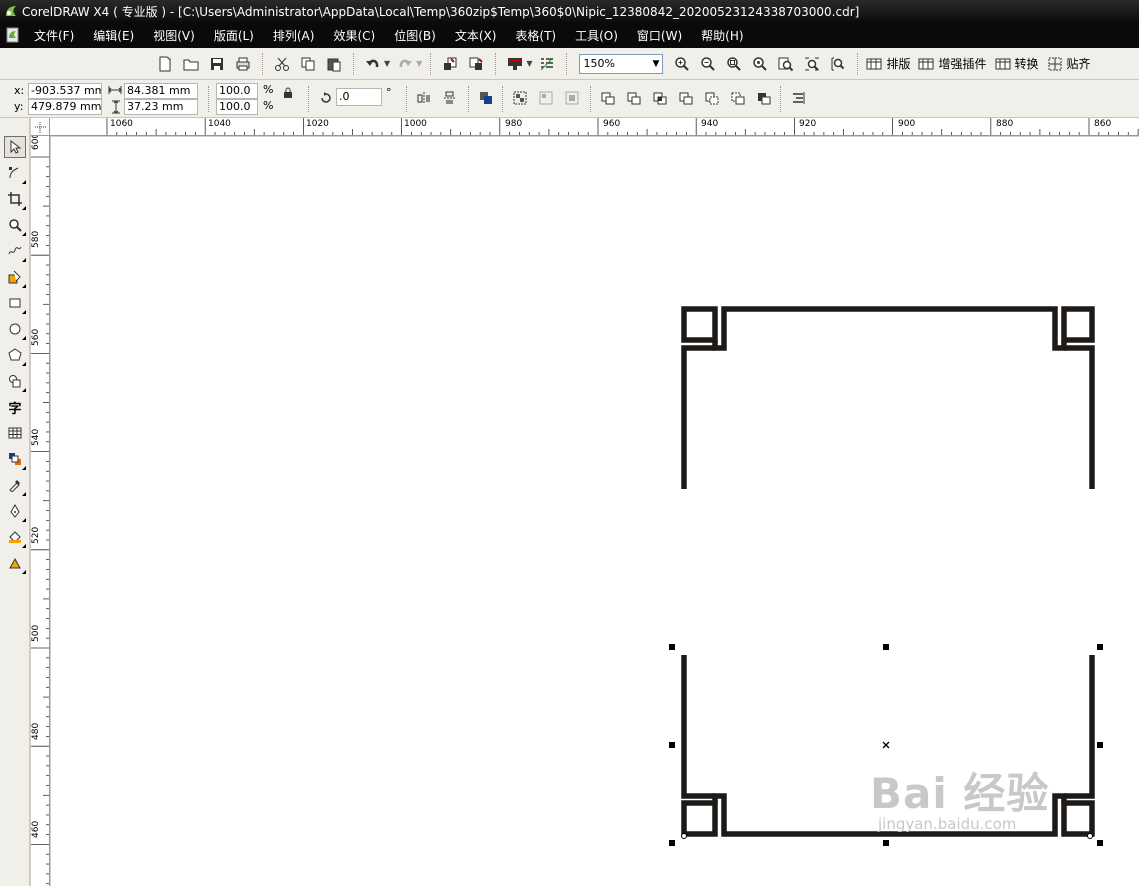  What do you see at coordinates (40, 511) in the screenshot?
I see `vertical-ruler: 600 580 560 540 520 500 480 460` at bounding box center [40, 511].